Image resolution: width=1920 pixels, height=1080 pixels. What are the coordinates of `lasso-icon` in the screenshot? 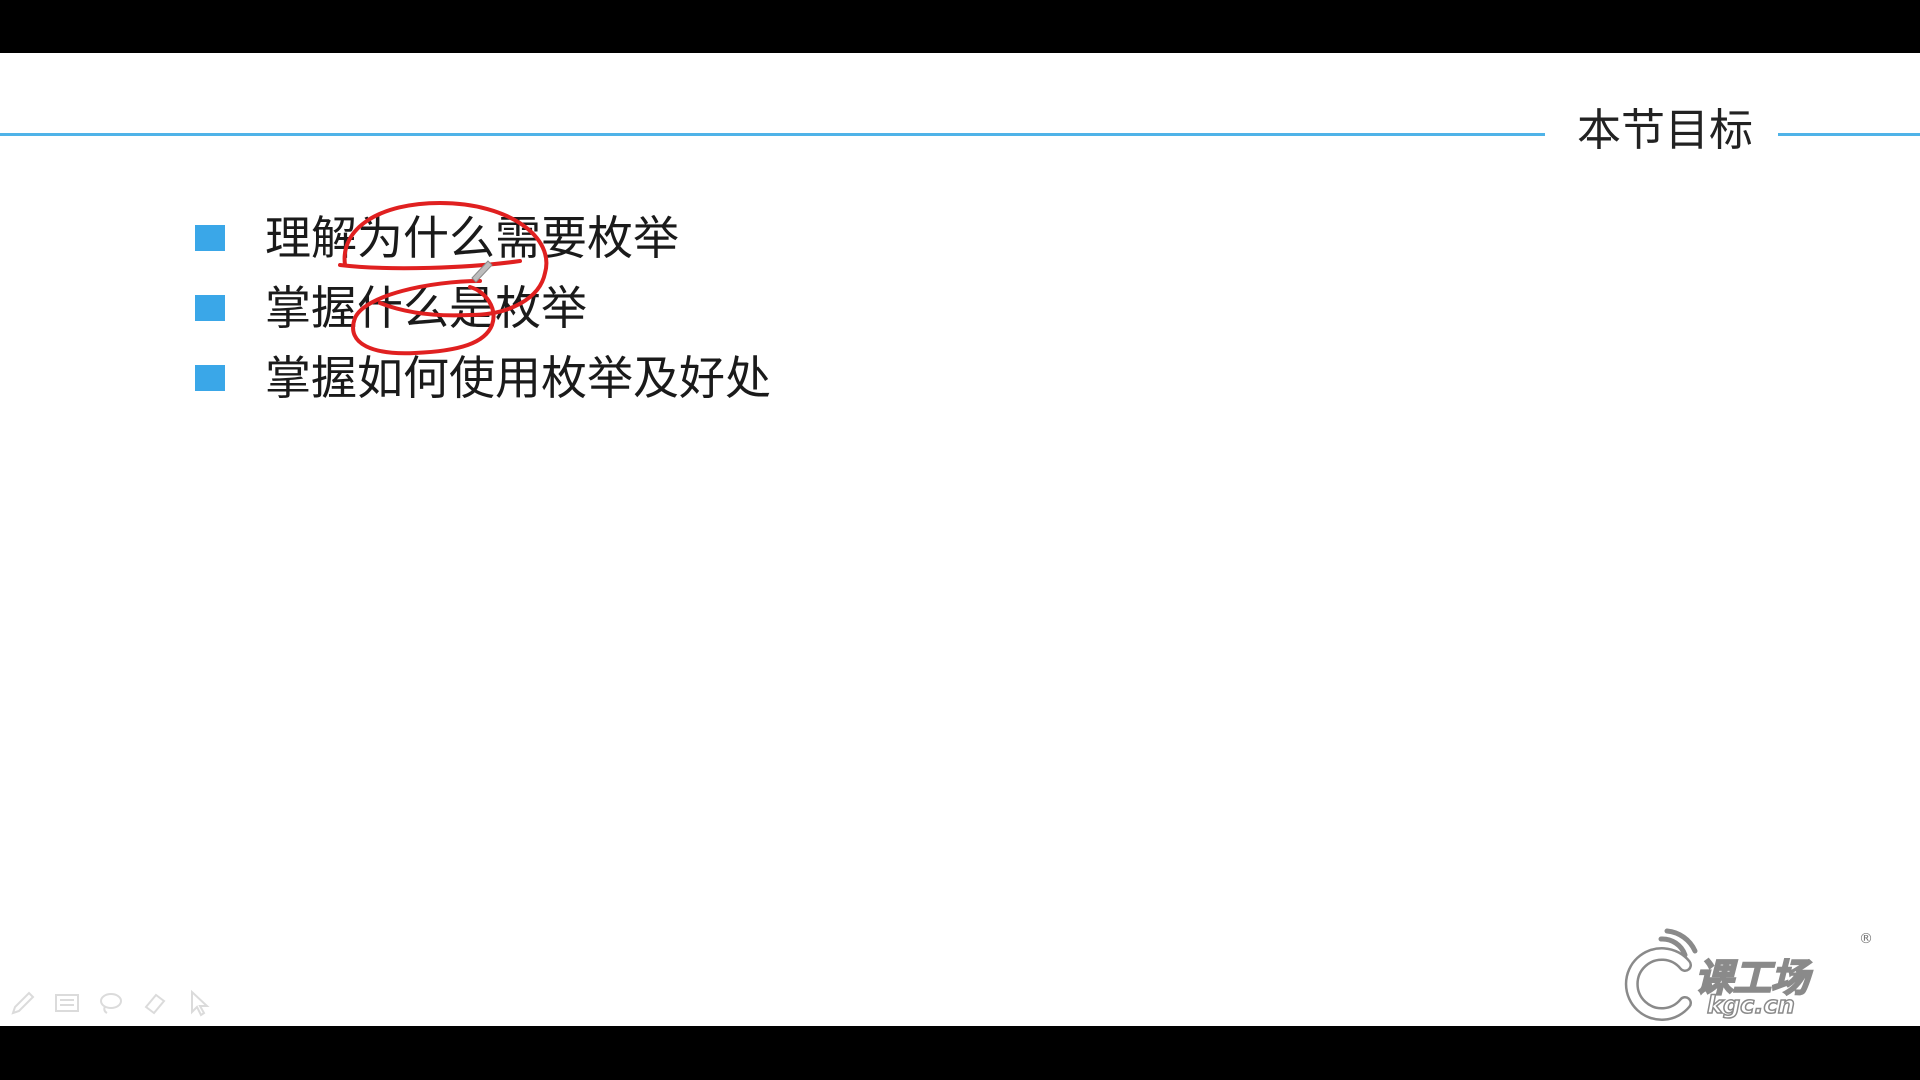 It's located at (111, 1003).